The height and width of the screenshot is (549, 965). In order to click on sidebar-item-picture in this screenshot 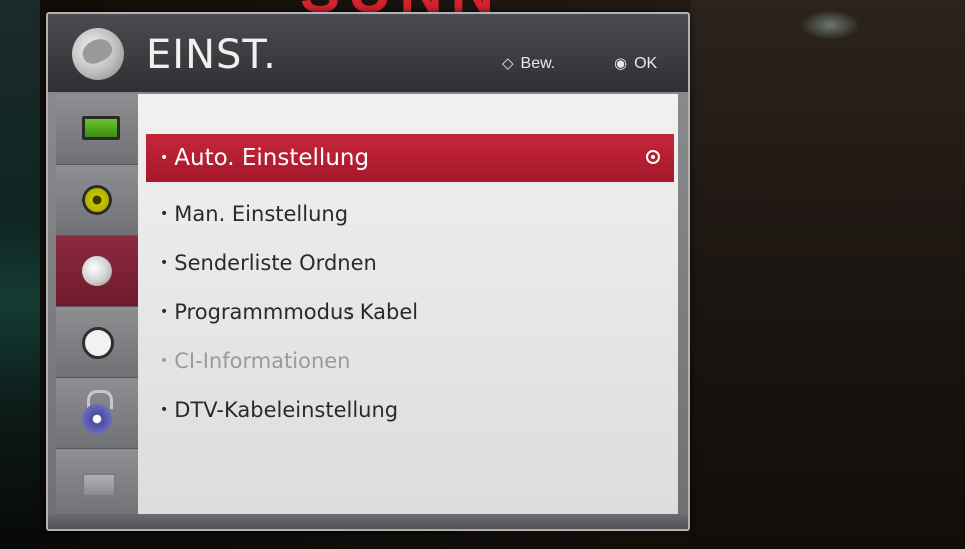, I will do `click(97, 129)`.